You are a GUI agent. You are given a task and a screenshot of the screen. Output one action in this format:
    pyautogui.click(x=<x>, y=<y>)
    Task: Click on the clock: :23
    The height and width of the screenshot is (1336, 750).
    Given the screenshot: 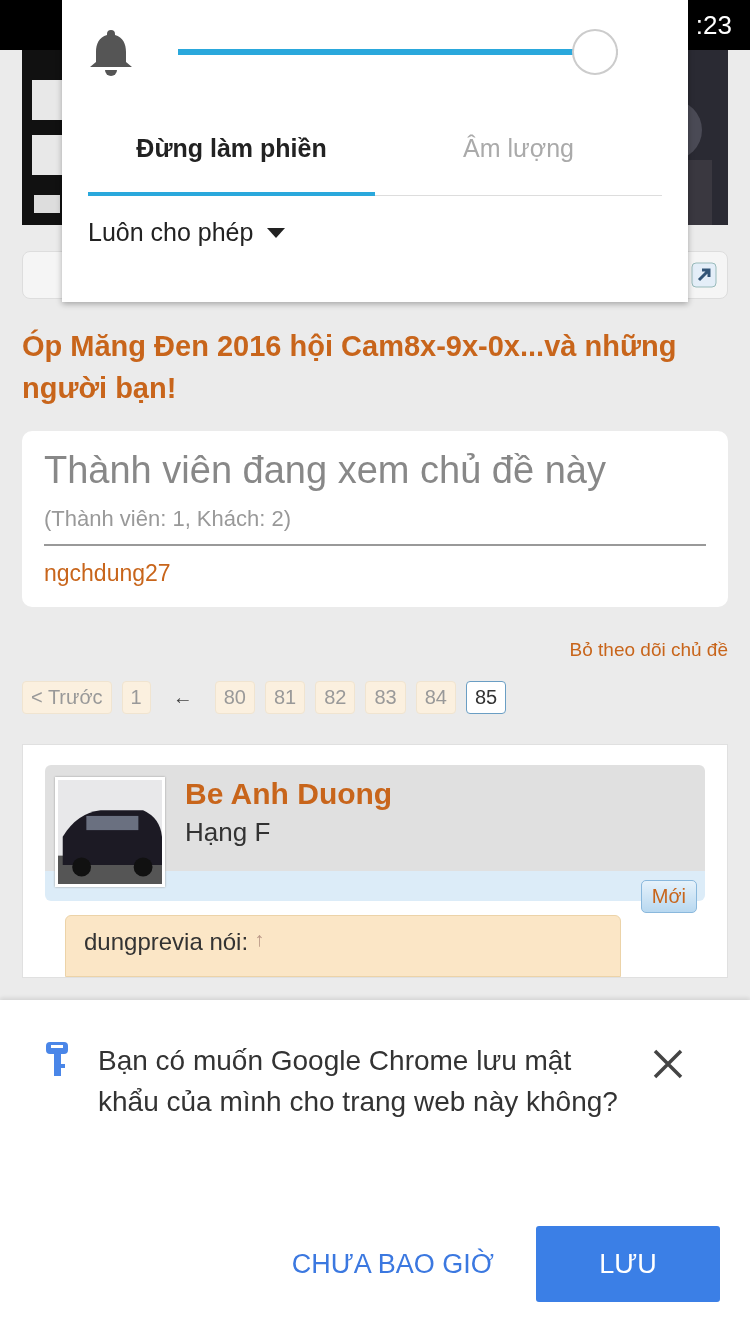 What is the action you would take?
    pyautogui.click(x=713, y=25)
    